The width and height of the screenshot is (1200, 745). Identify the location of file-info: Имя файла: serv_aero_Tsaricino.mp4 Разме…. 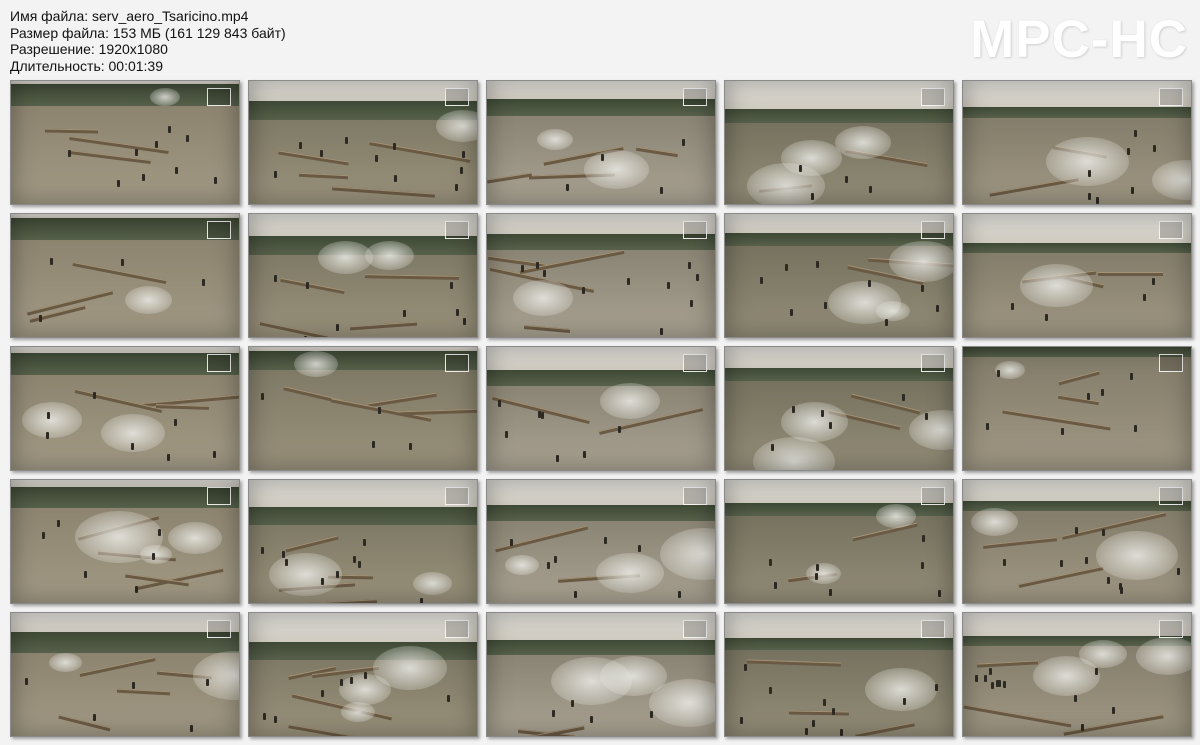
(148, 41).